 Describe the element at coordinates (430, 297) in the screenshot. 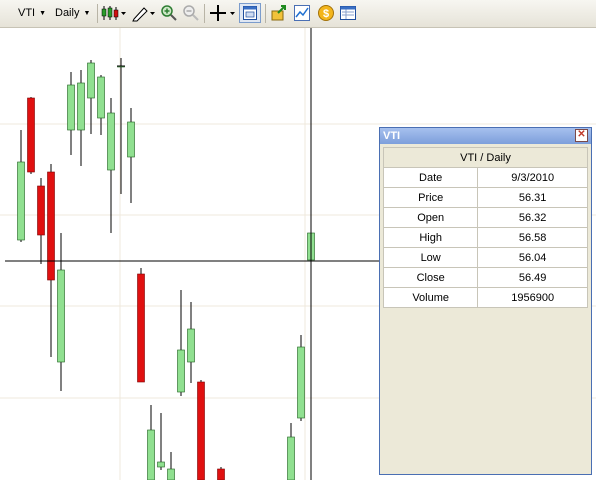

I see `row-label: Volume` at that location.